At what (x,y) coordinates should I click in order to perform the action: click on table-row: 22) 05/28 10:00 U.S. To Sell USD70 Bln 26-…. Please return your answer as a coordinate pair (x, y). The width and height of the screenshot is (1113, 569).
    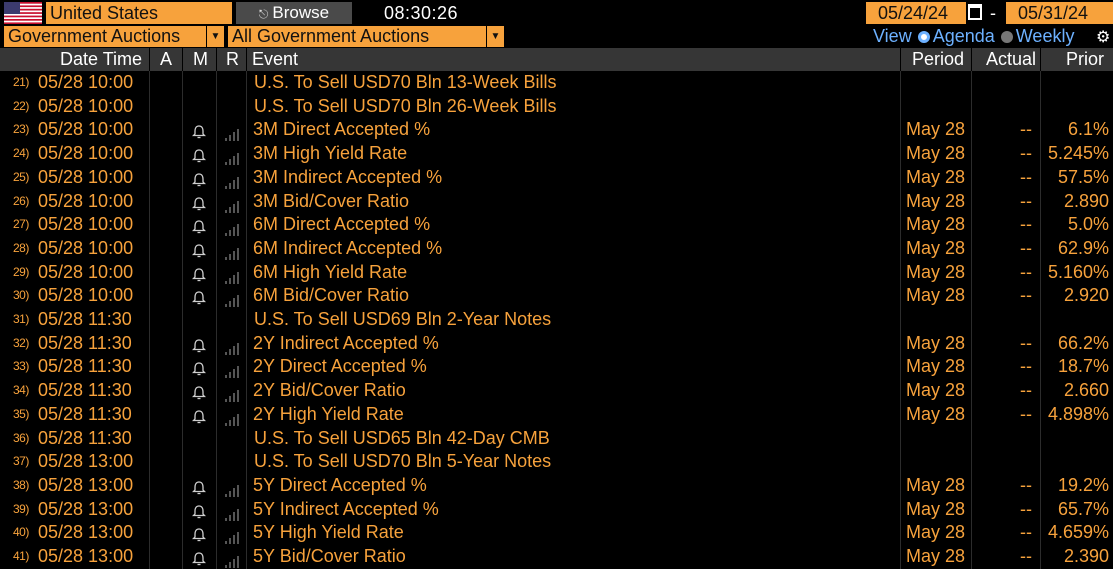
    Looking at the image, I should click on (556, 107).